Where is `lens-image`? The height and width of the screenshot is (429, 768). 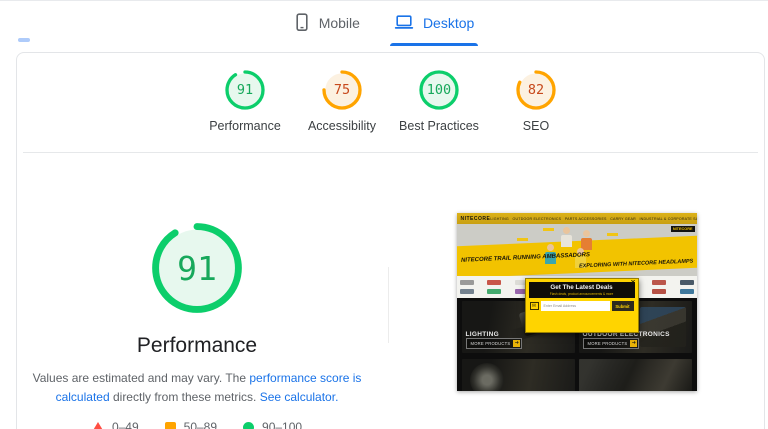 lens-image is located at coordinates (486, 377).